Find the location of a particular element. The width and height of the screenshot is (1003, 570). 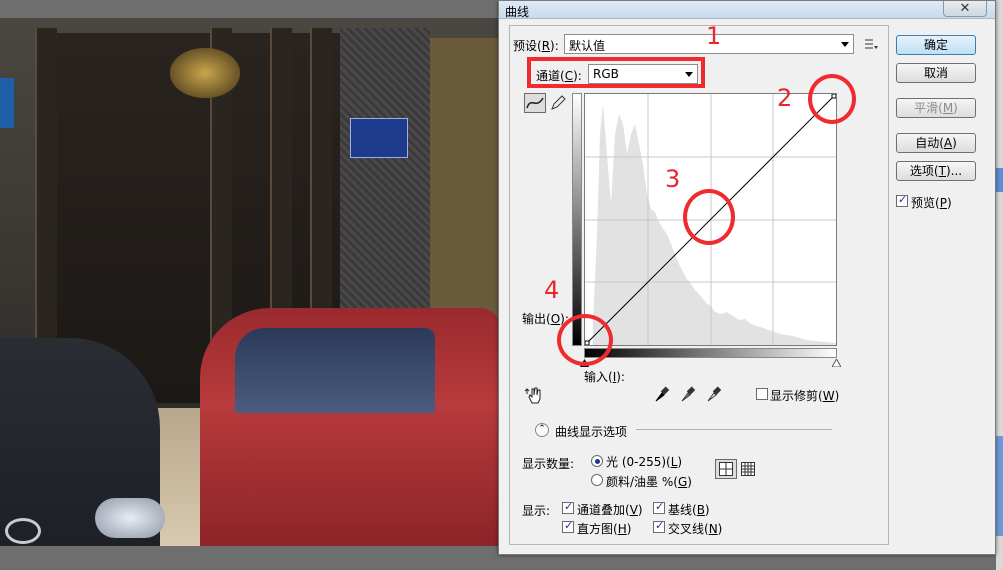

show-clipping-label: 显示修剪(W) is located at coordinates (805, 396).